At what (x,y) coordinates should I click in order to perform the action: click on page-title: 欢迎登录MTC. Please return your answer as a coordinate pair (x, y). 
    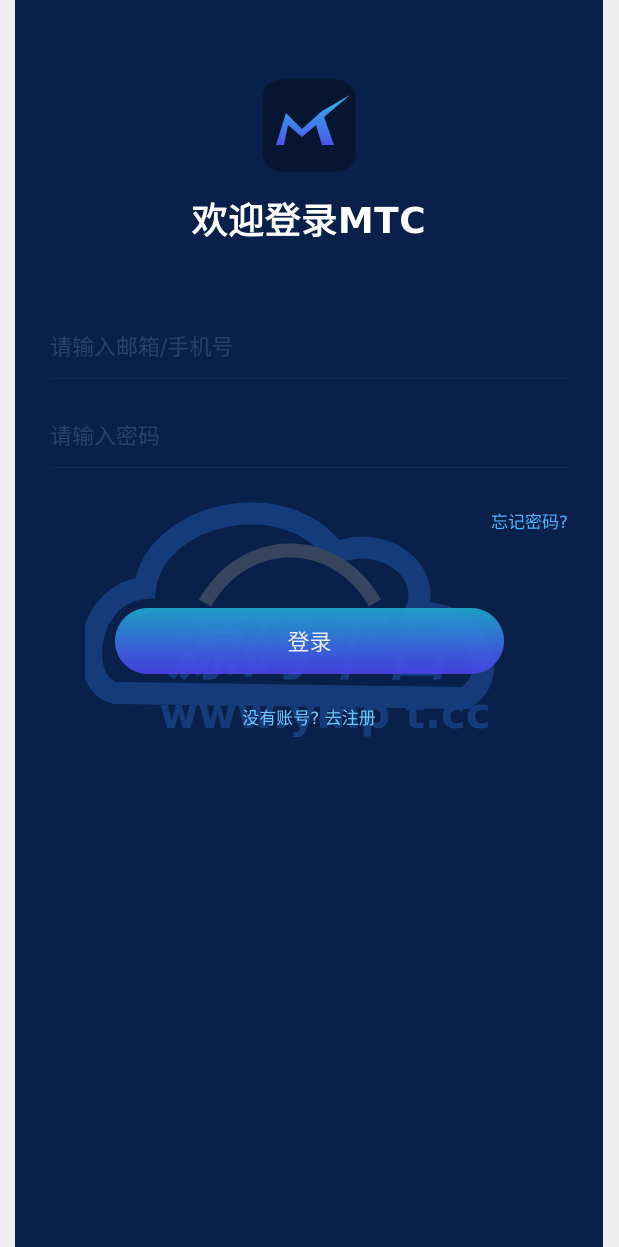
    Looking at the image, I should click on (309, 221).